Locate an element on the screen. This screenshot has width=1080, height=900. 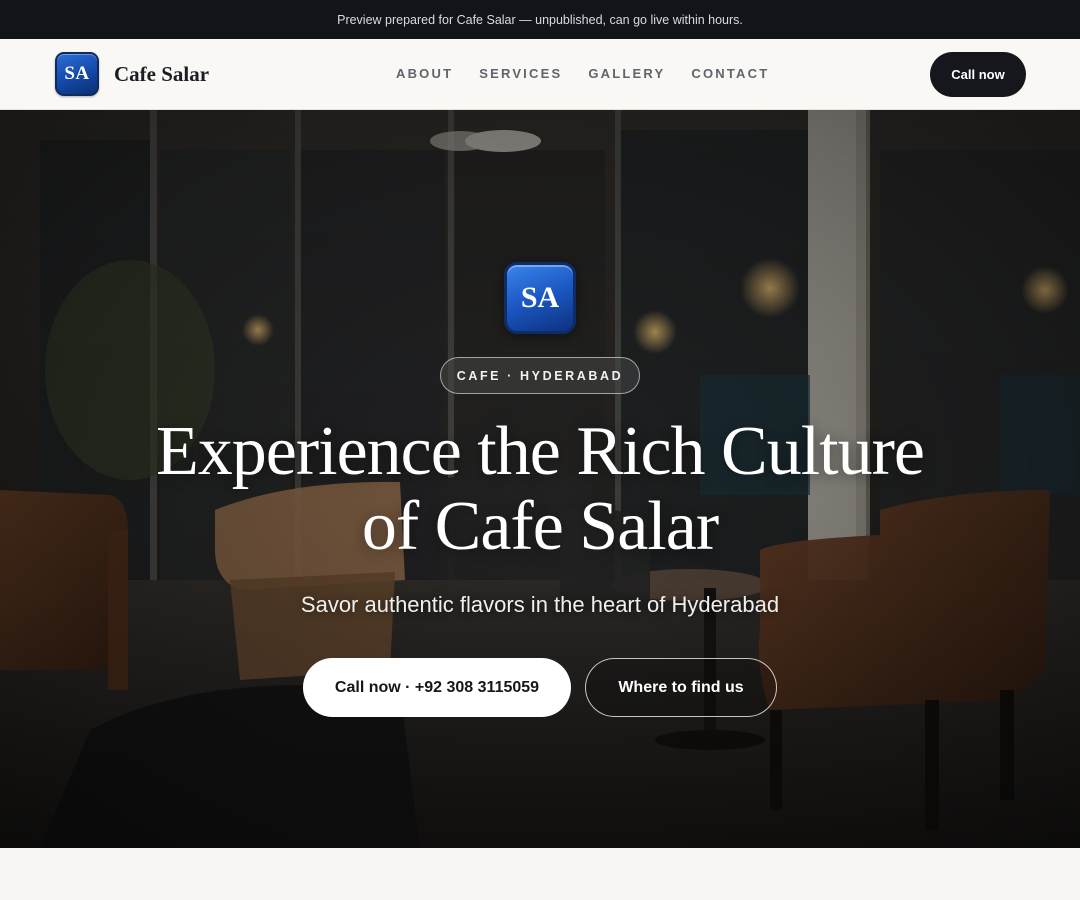
nav-link-contact: CONTACT is located at coordinates (730, 73).